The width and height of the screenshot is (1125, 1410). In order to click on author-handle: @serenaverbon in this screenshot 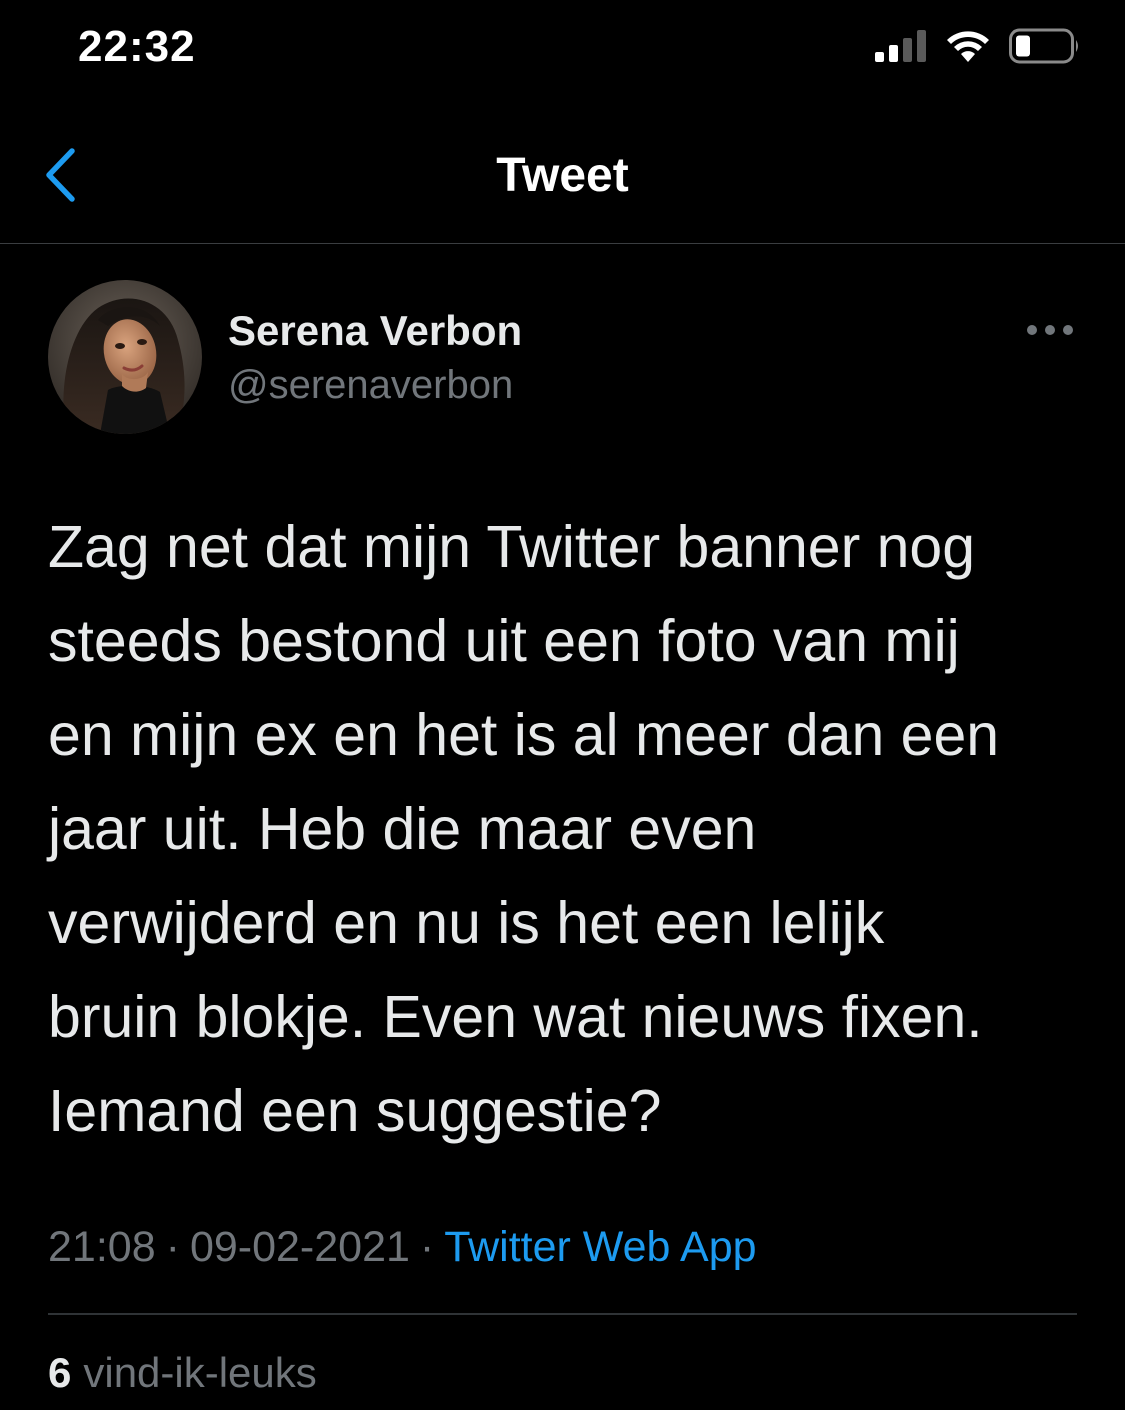, I will do `click(370, 385)`.